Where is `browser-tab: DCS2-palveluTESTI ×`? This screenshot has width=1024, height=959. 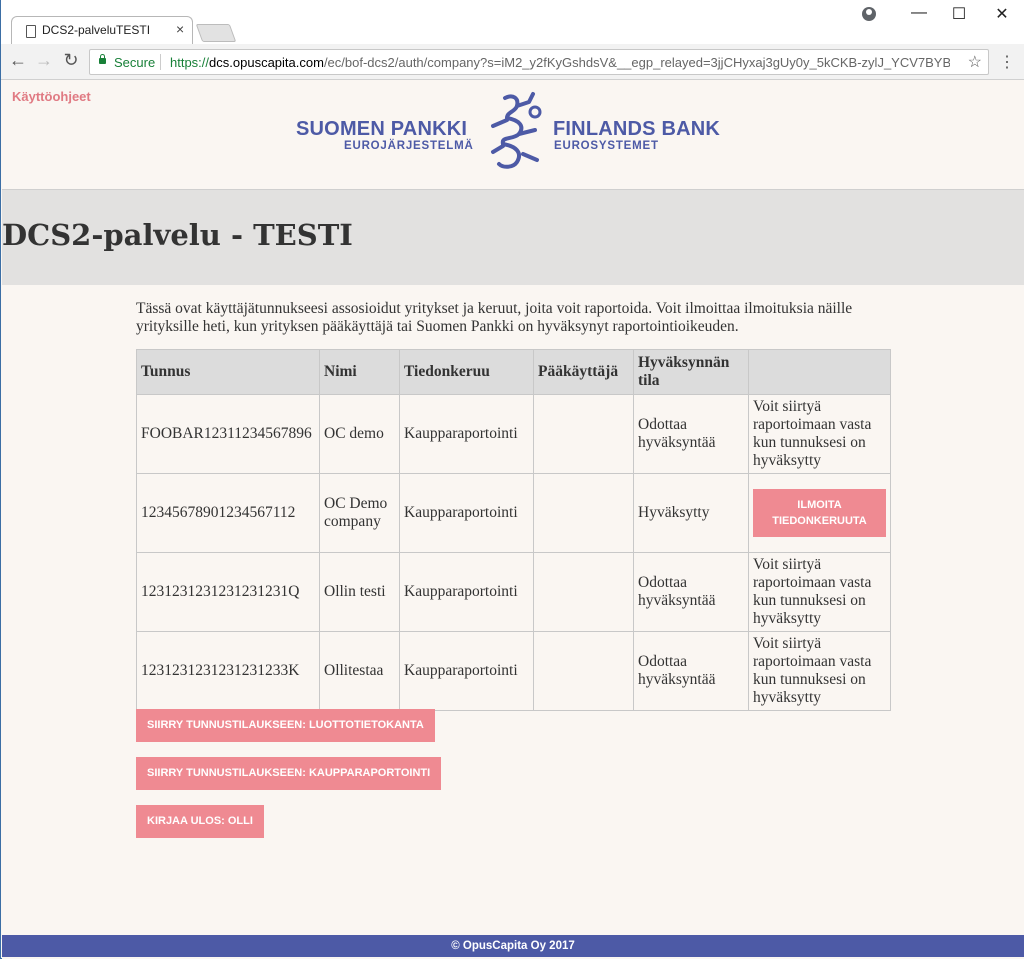
browser-tab: DCS2-palveluTESTI × is located at coordinates (102, 30).